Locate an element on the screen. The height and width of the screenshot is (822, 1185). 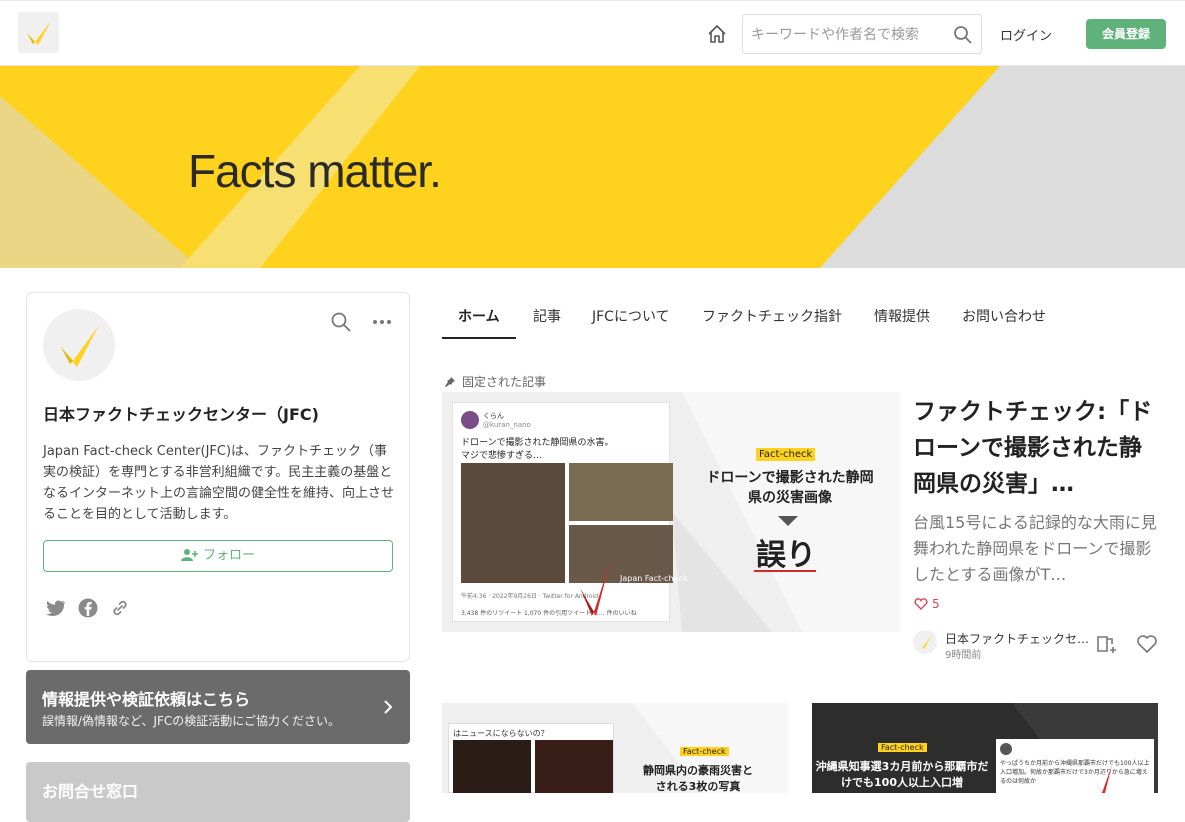
pinned-label: 固定された記事 is located at coordinates (495, 381).